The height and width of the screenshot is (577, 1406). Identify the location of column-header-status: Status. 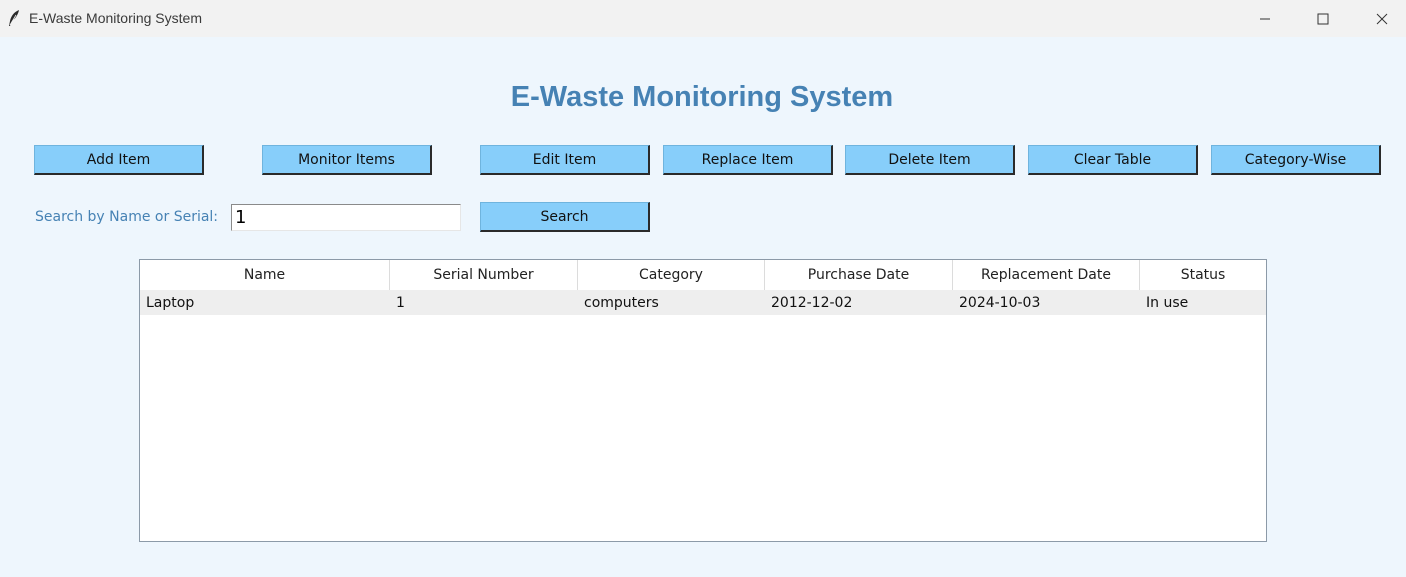
(1203, 275).